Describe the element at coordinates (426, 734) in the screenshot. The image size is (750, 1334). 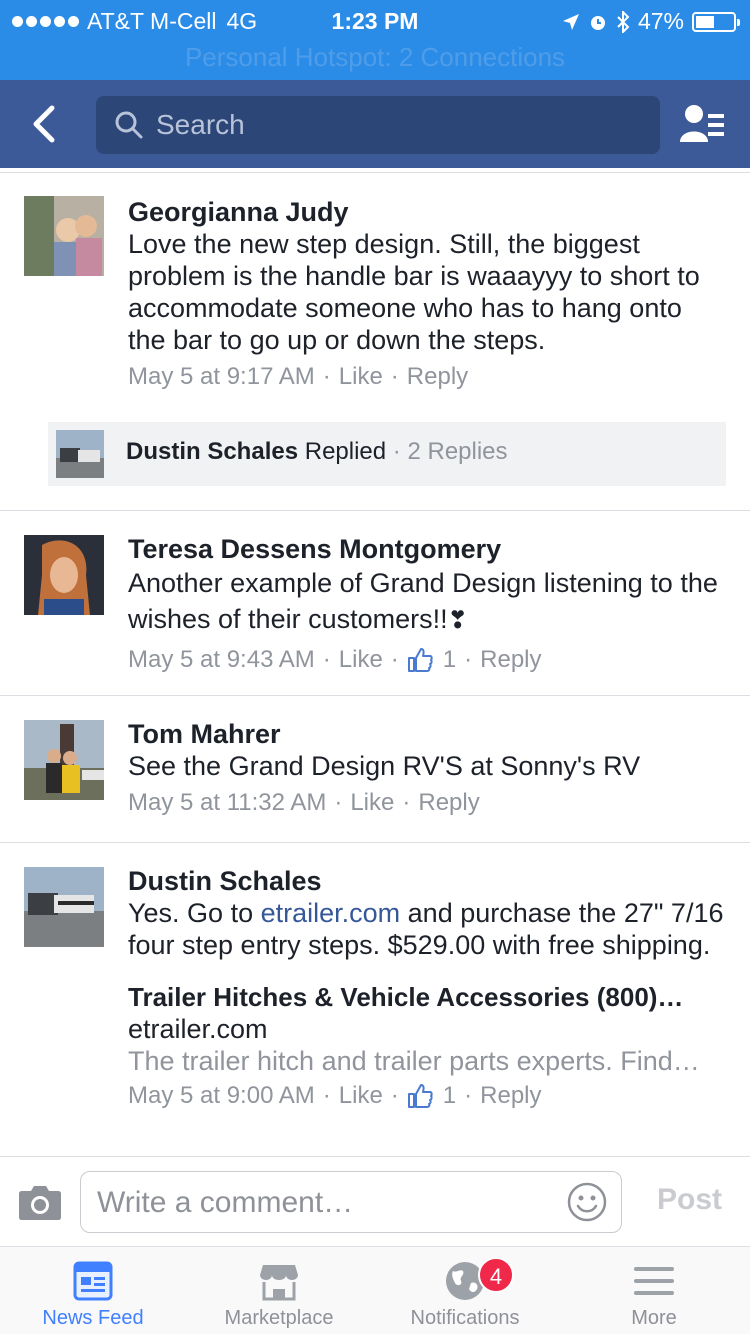
I see `comment-author: Tom Mahrer` at that location.